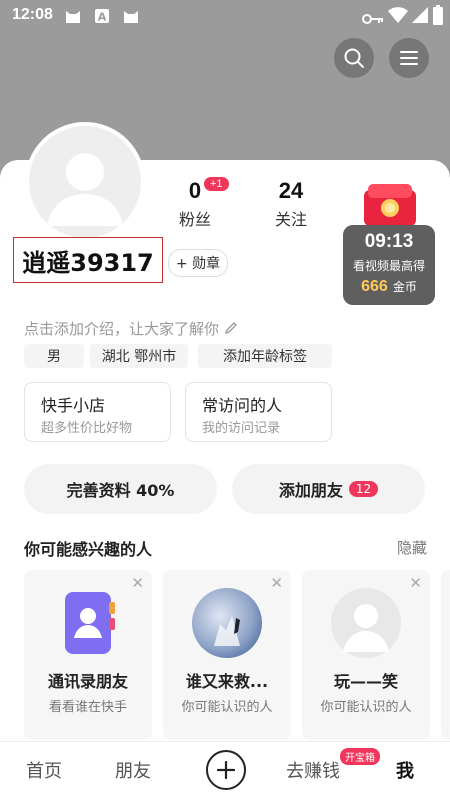 The height and width of the screenshot is (800, 450). I want to click on plus-icon, so click(226, 770).